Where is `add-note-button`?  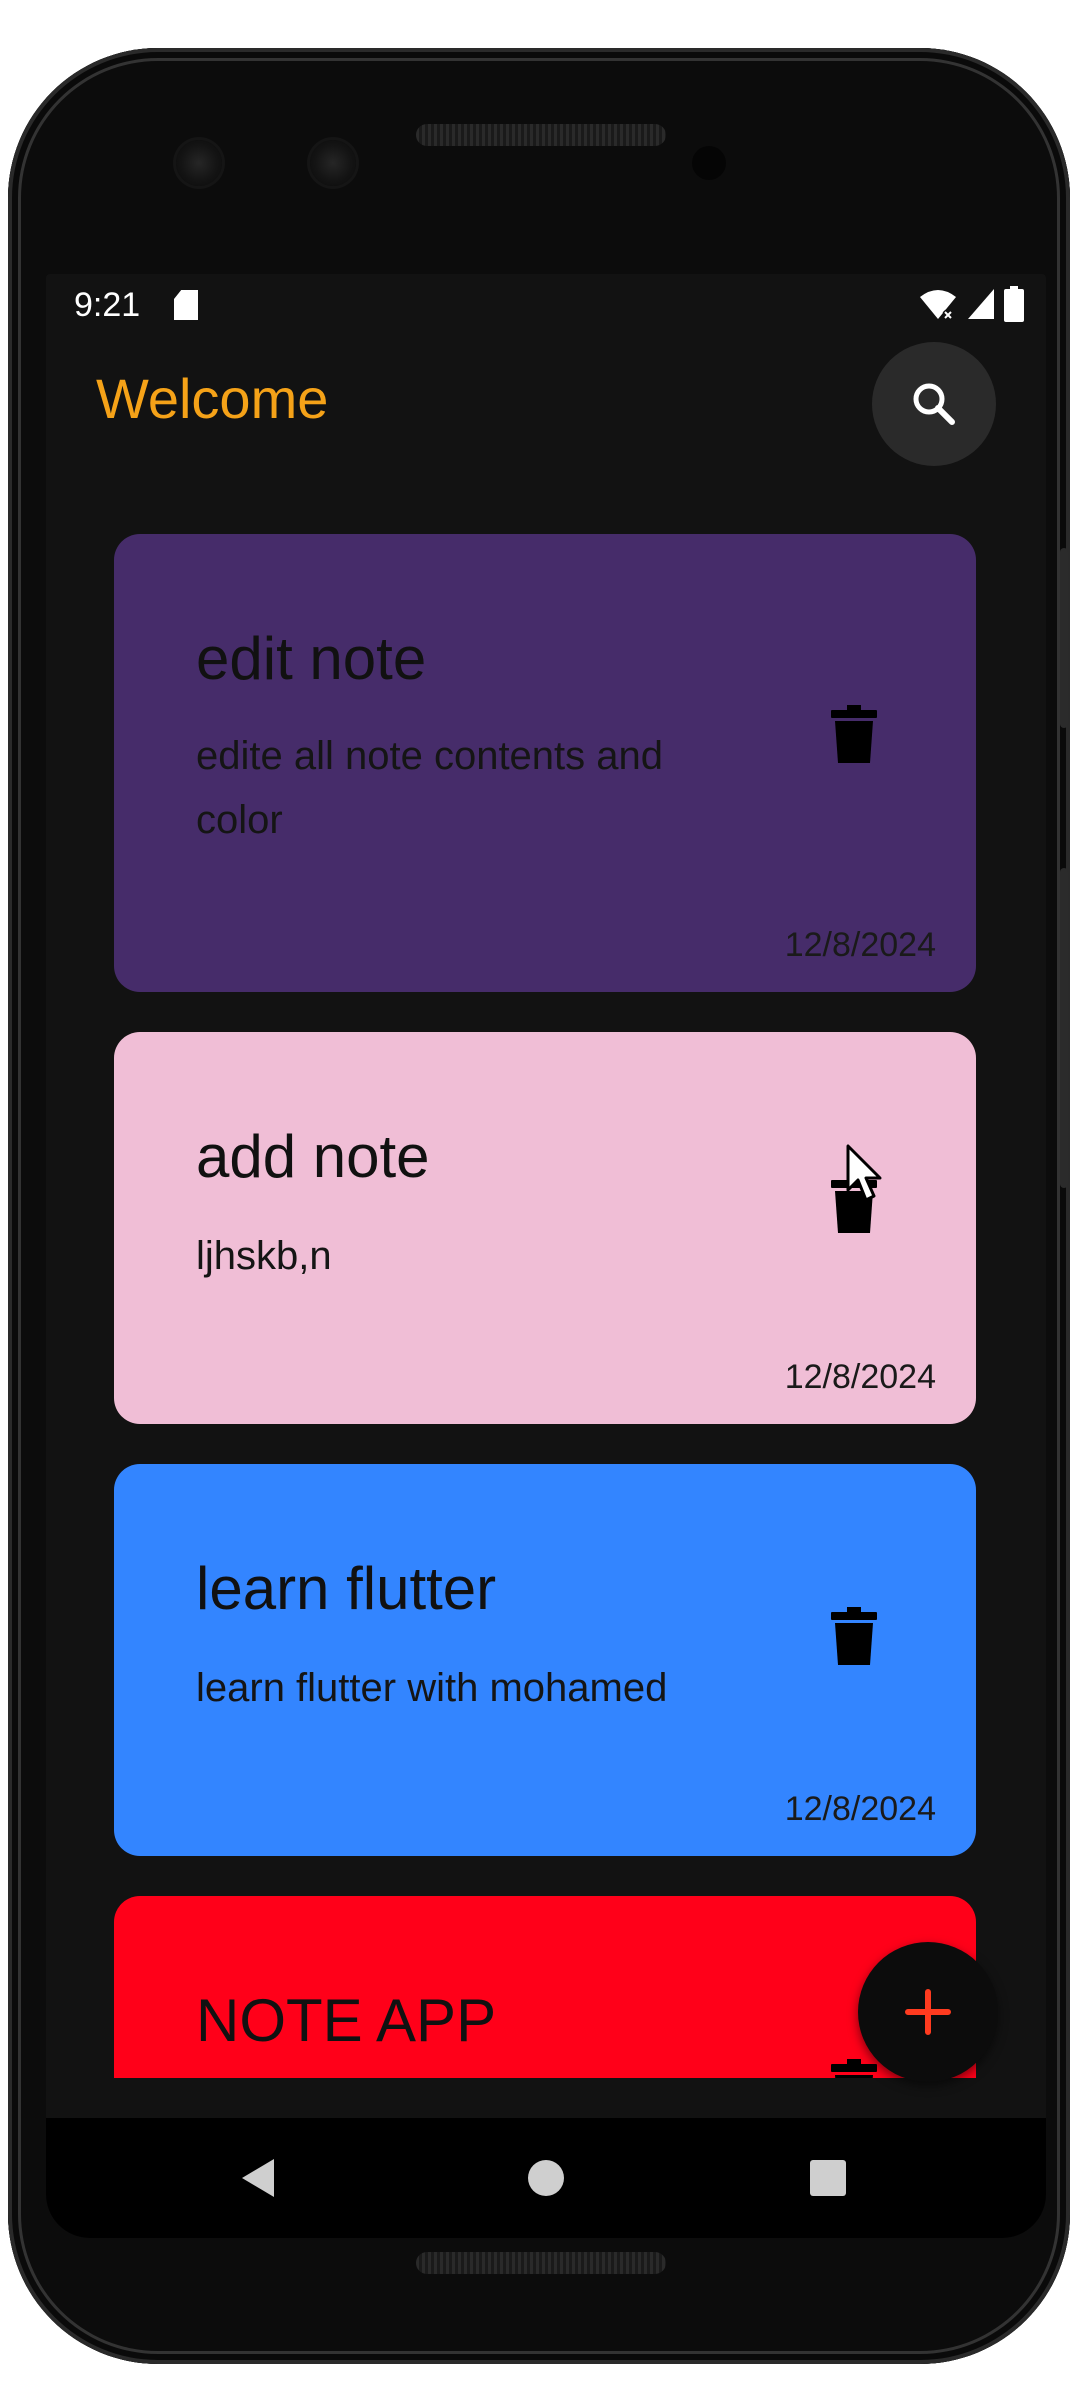
add-note-button is located at coordinates (928, 2012).